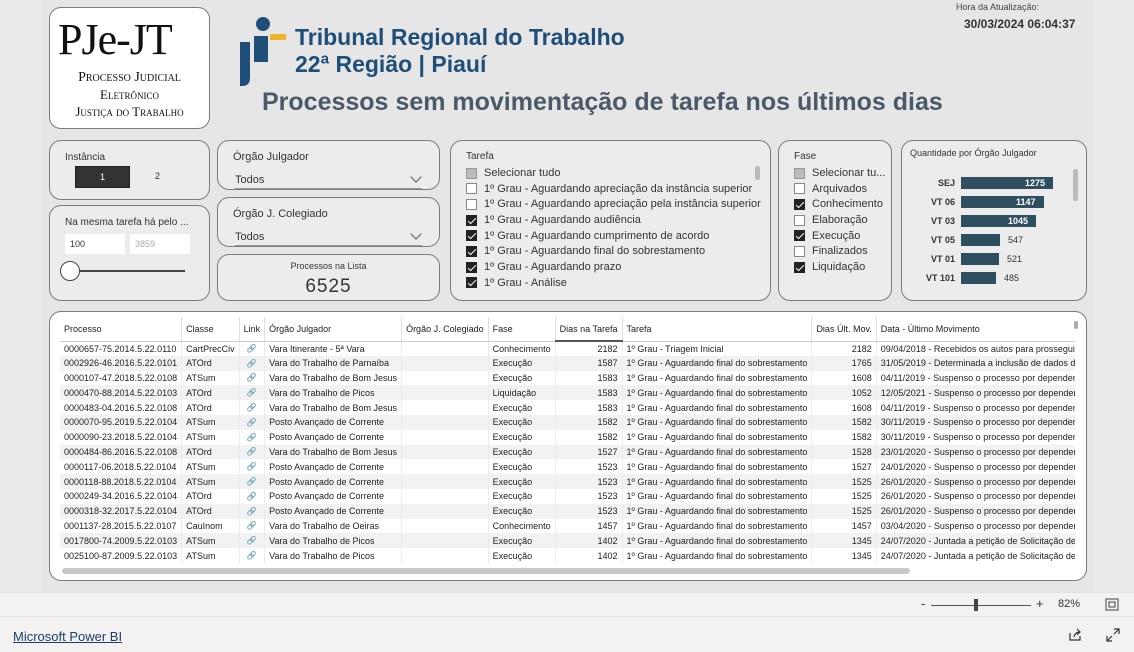 The width and height of the screenshot is (1134, 652). I want to click on fase-option: Elaboração, so click(840, 221).